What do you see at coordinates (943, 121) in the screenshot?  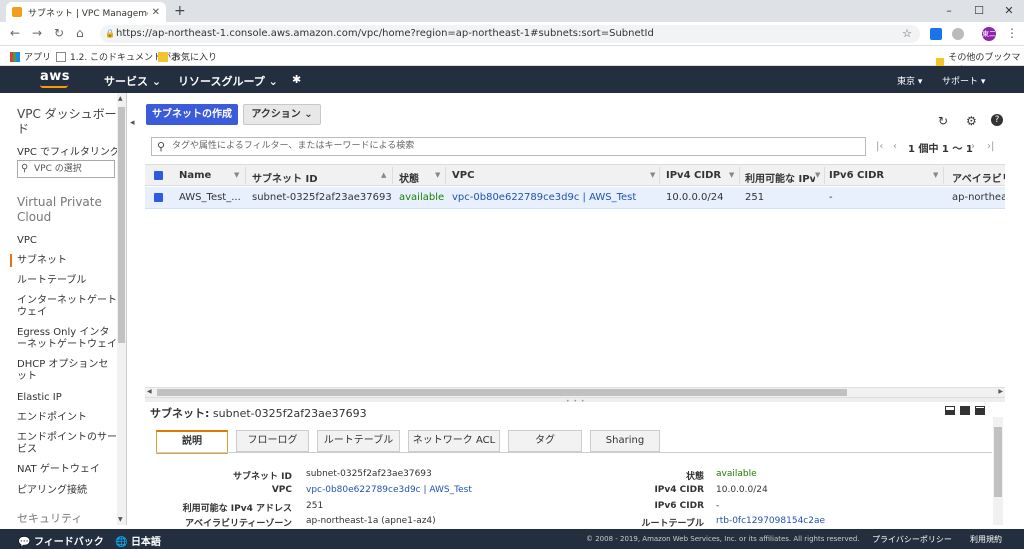 I see `refresh-icon: ↻` at bounding box center [943, 121].